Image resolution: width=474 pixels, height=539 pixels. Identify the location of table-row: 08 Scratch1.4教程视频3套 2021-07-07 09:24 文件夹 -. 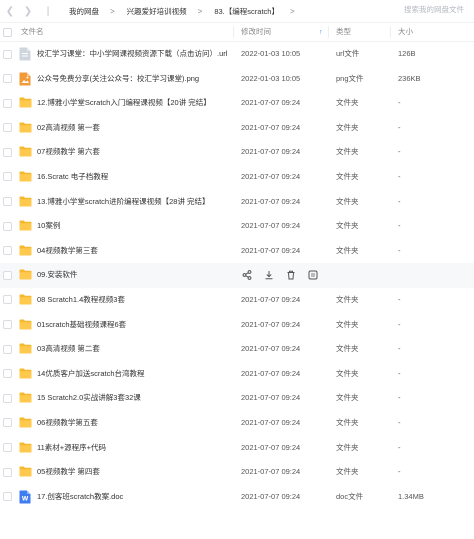
(237, 300).